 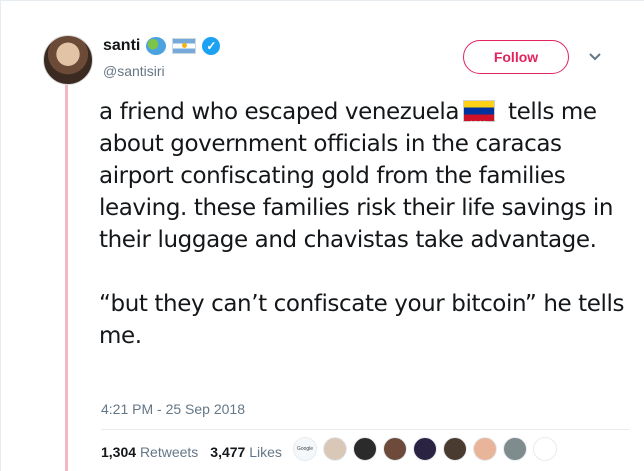 What do you see at coordinates (211, 46) in the screenshot?
I see `verified-icon: ✓` at bounding box center [211, 46].